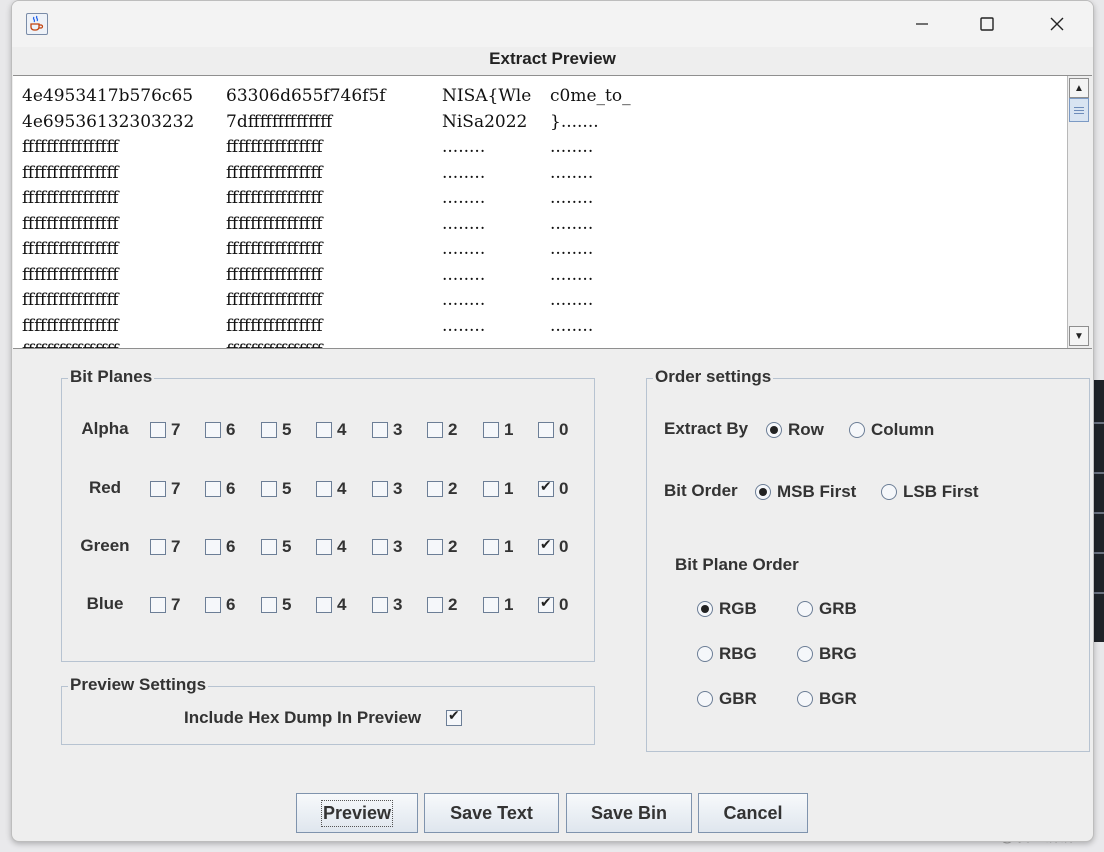 The height and width of the screenshot is (852, 1104). I want to click on plane-order-rgb-radio: RGB, so click(727, 609).